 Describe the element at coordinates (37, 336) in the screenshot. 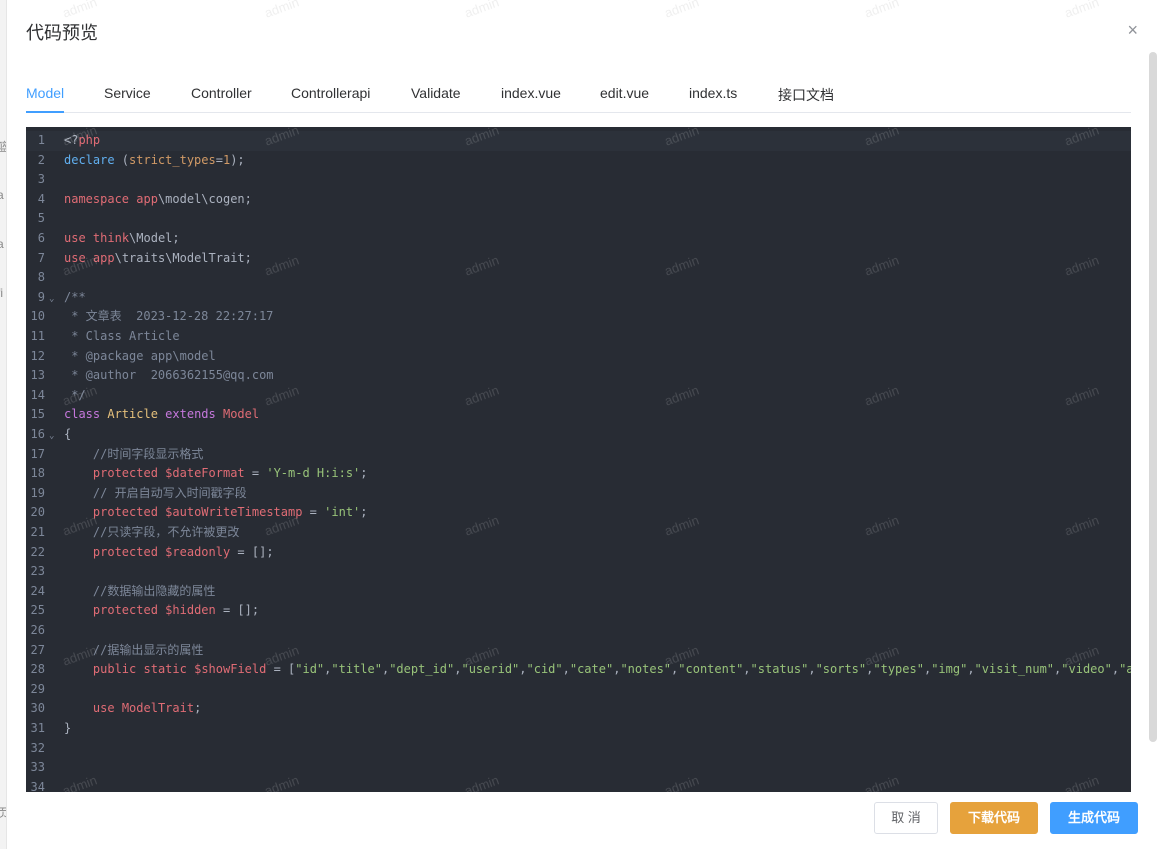

I see `line-number: 11` at that location.